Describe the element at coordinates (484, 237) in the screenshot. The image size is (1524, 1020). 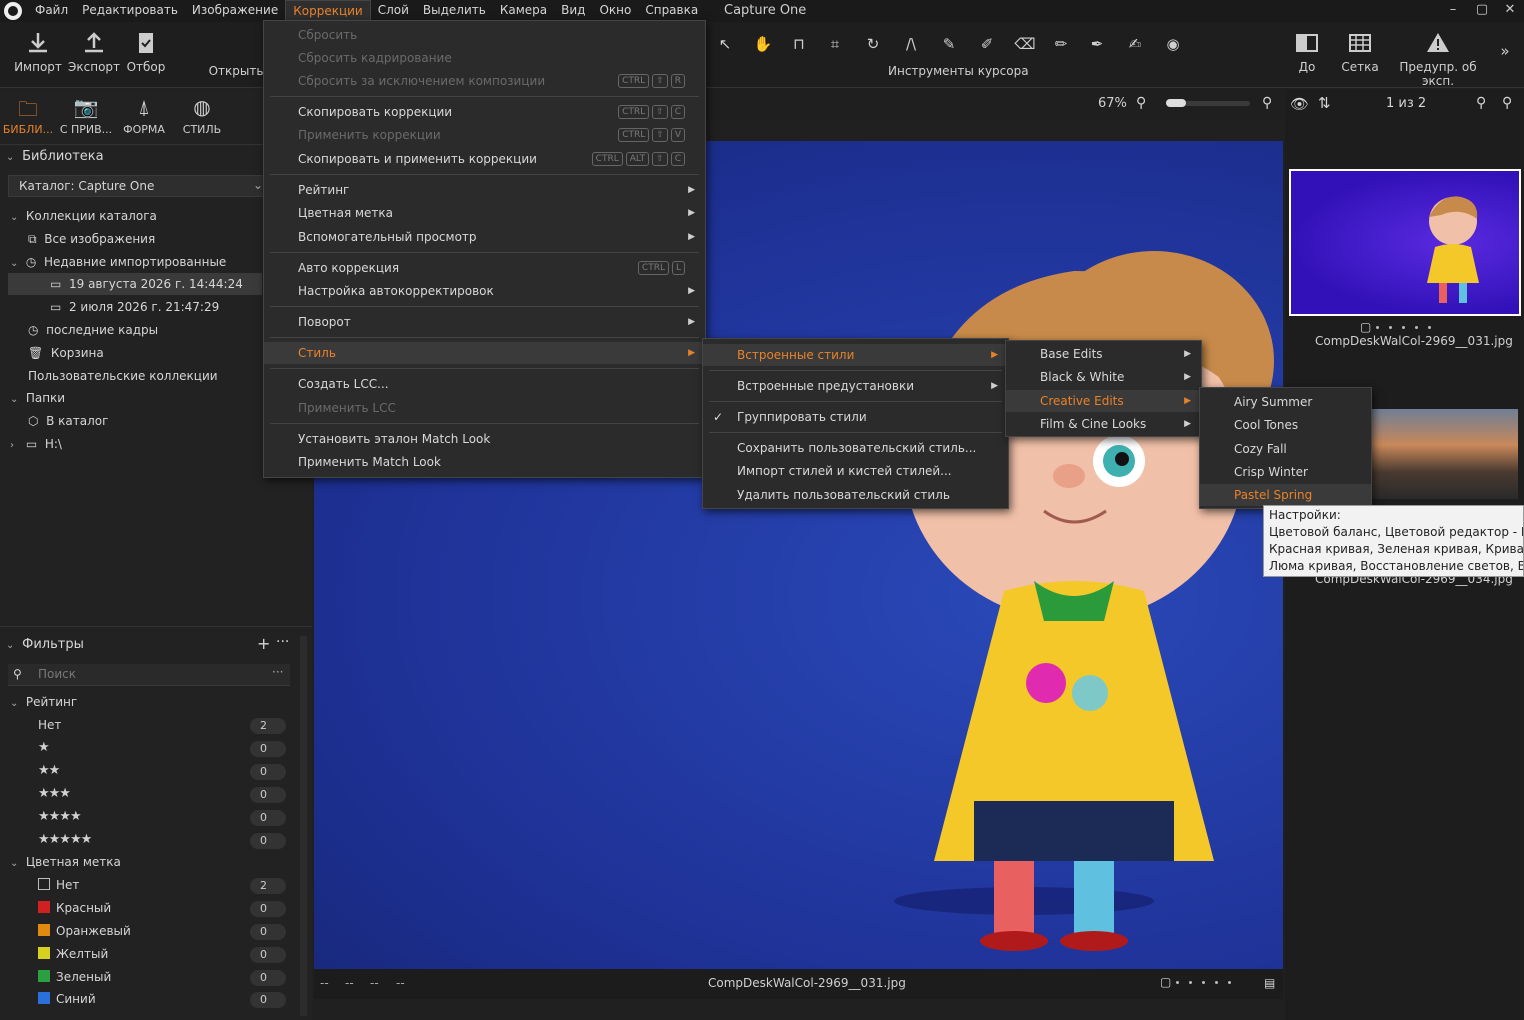
I see `menu-item-proof: Вспомогательный просмотр ▶` at that location.